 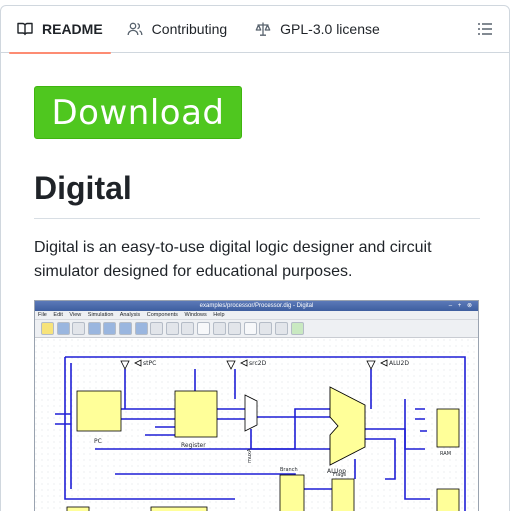 I want to click on tab-contributing-label: Contributing, so click(x=189, y=29).